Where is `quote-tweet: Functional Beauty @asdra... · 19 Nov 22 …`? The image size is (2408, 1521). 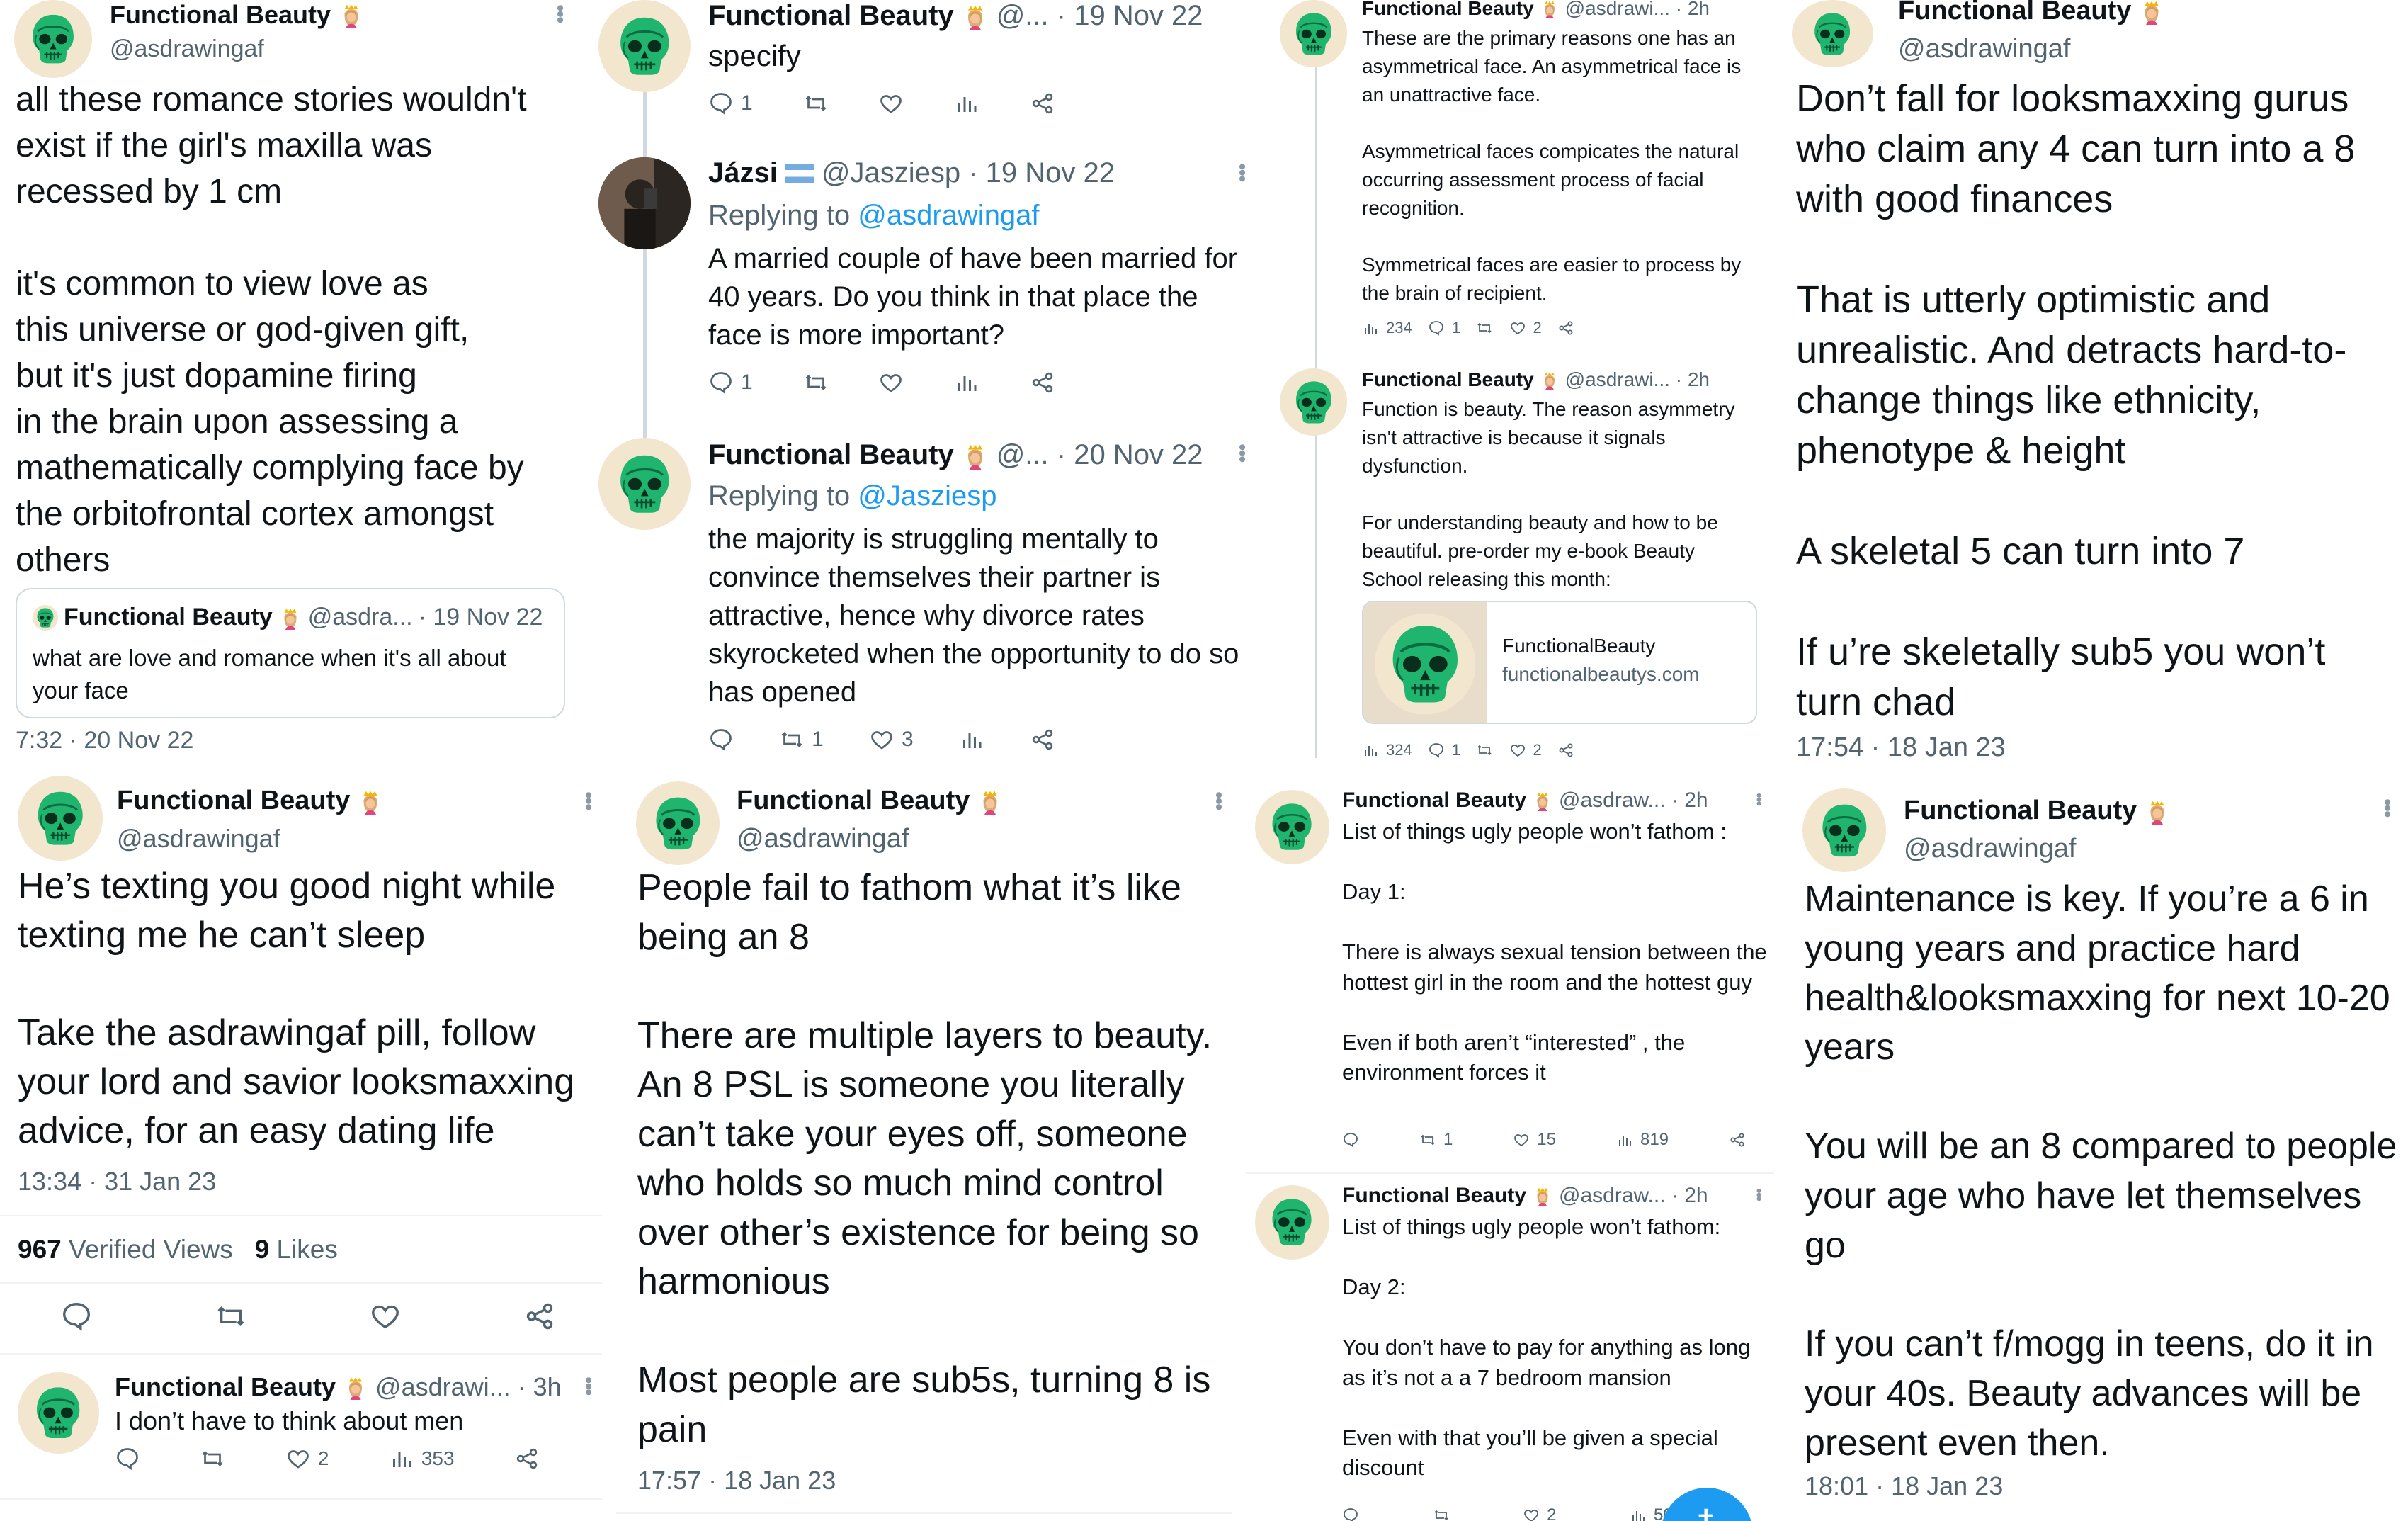
quote-tweet: Functional Beauty @asdra... · 19 Nov 22 … is located at coordinates (290, 653).